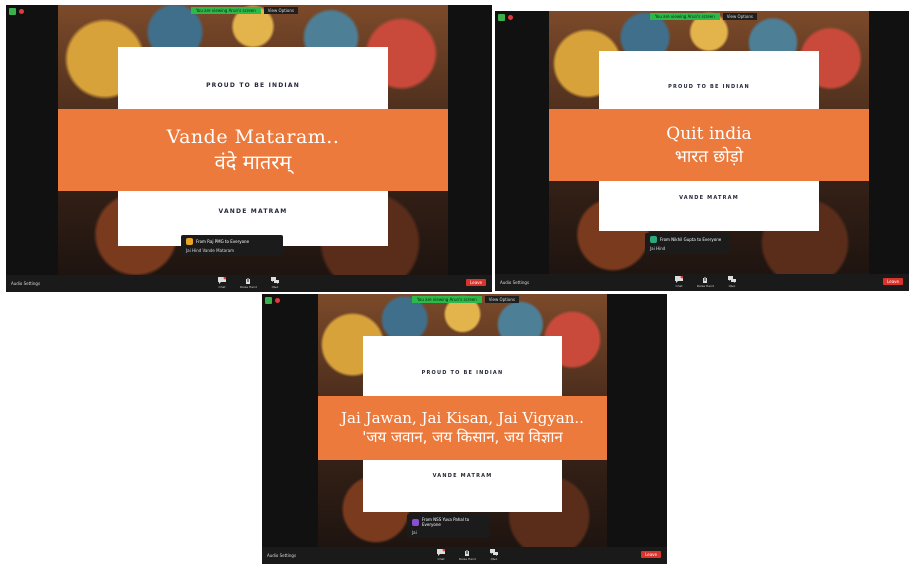 This screenshot has height=566, width=910. Describe the element at coordinates (709, 133) in the screenshot. I see `slide-slogan-english: Quit india` at that location.